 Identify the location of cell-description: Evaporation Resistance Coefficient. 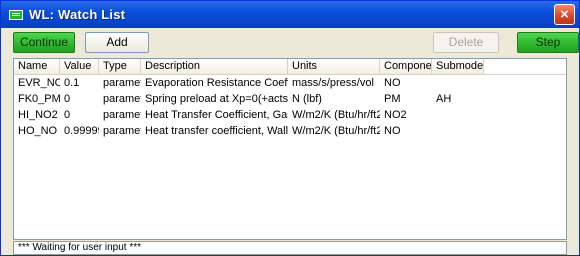
(216, 83).